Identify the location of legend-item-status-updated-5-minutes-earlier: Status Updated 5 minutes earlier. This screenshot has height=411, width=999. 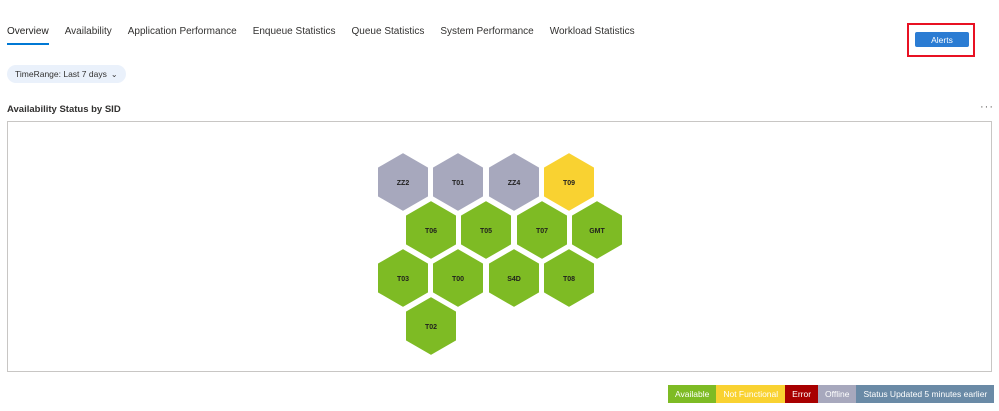
(925, 394).